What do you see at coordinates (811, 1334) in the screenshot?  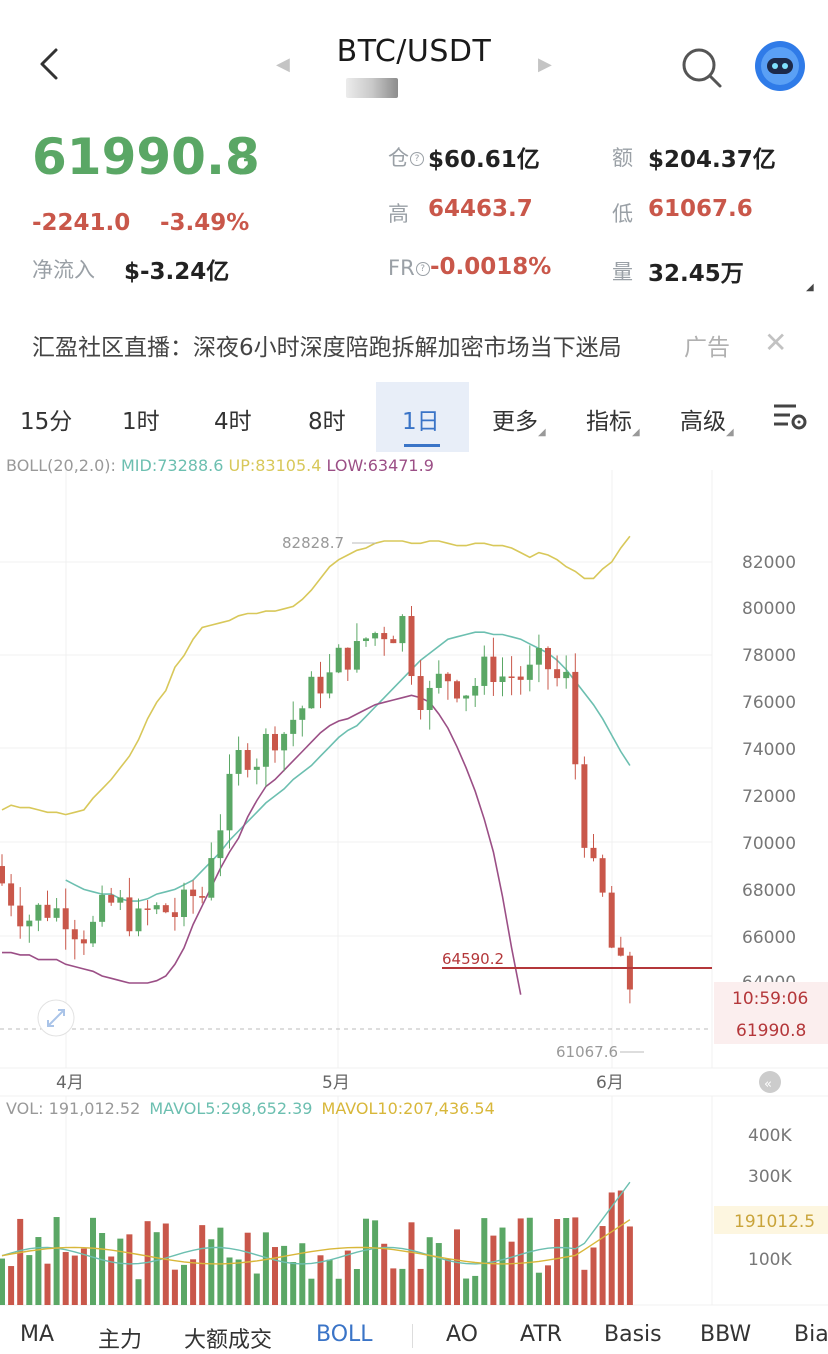 I see `indicator-tab-bias: Bias` at bounding box center [811, 1334].